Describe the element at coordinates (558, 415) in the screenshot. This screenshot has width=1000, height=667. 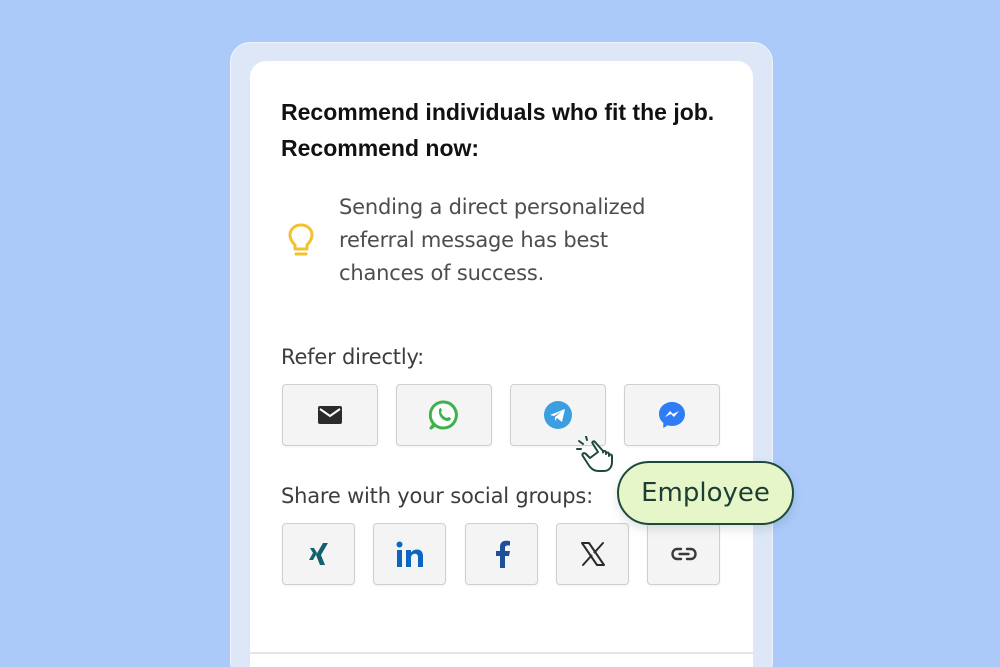
I see `telegram-icon` at that location.